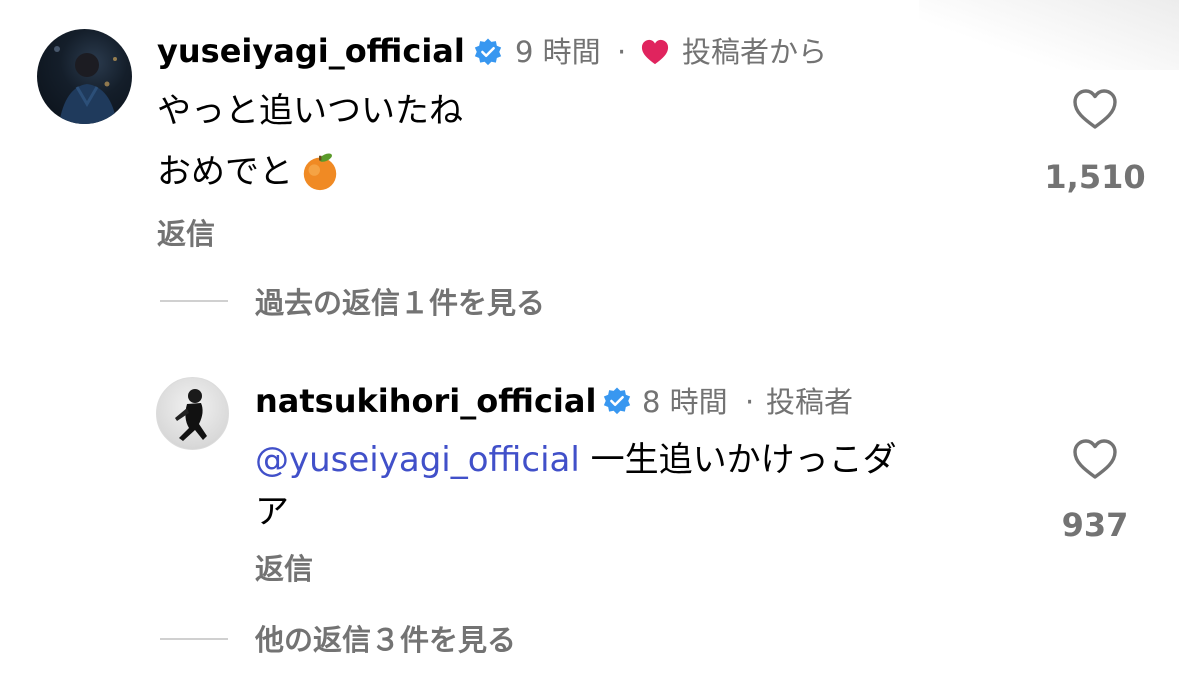  What do you see at coordinates (310, 111) in the screenshot?
I see `comment-text-line-1: やっと追いついたね` at bounding box center [310, 111].